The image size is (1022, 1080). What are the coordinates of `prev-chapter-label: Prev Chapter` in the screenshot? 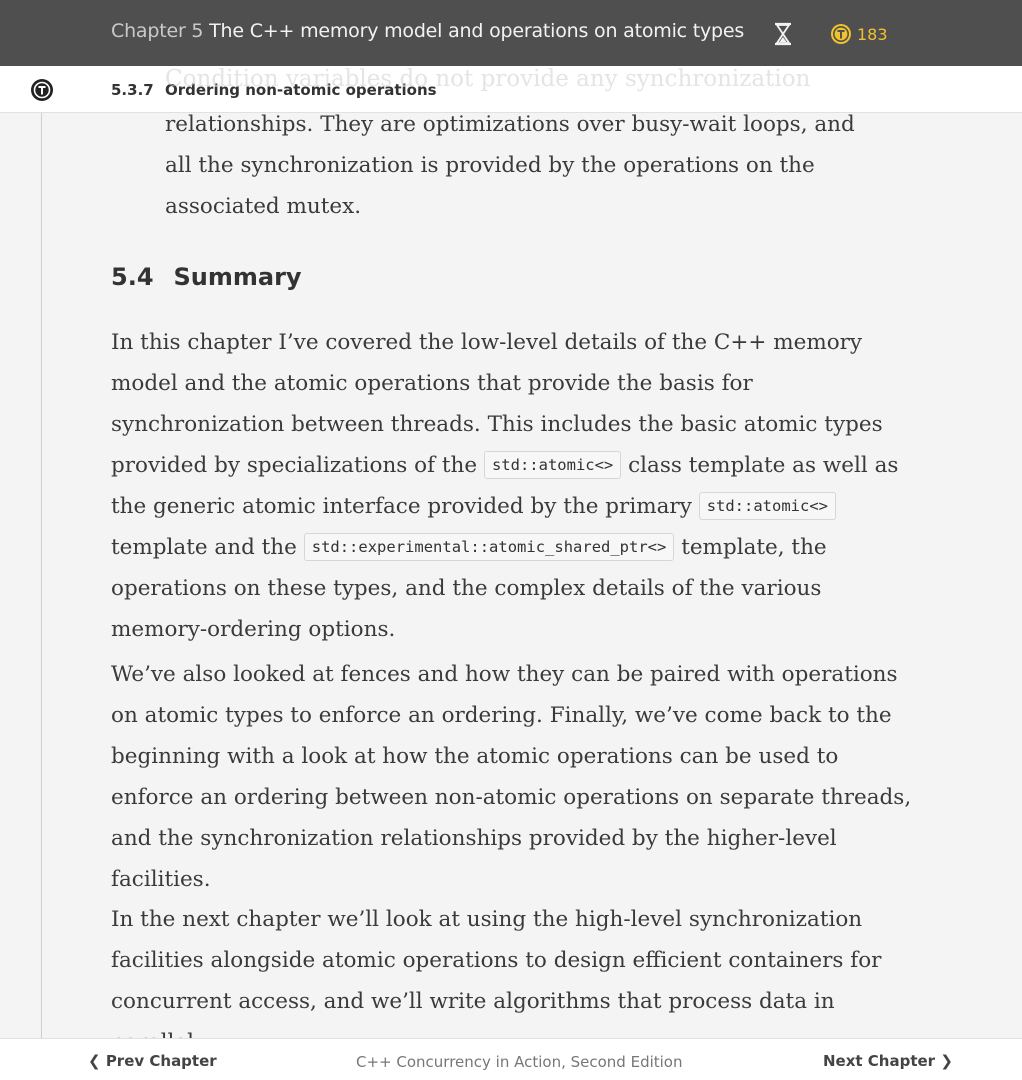 It's located at (161, 1061).